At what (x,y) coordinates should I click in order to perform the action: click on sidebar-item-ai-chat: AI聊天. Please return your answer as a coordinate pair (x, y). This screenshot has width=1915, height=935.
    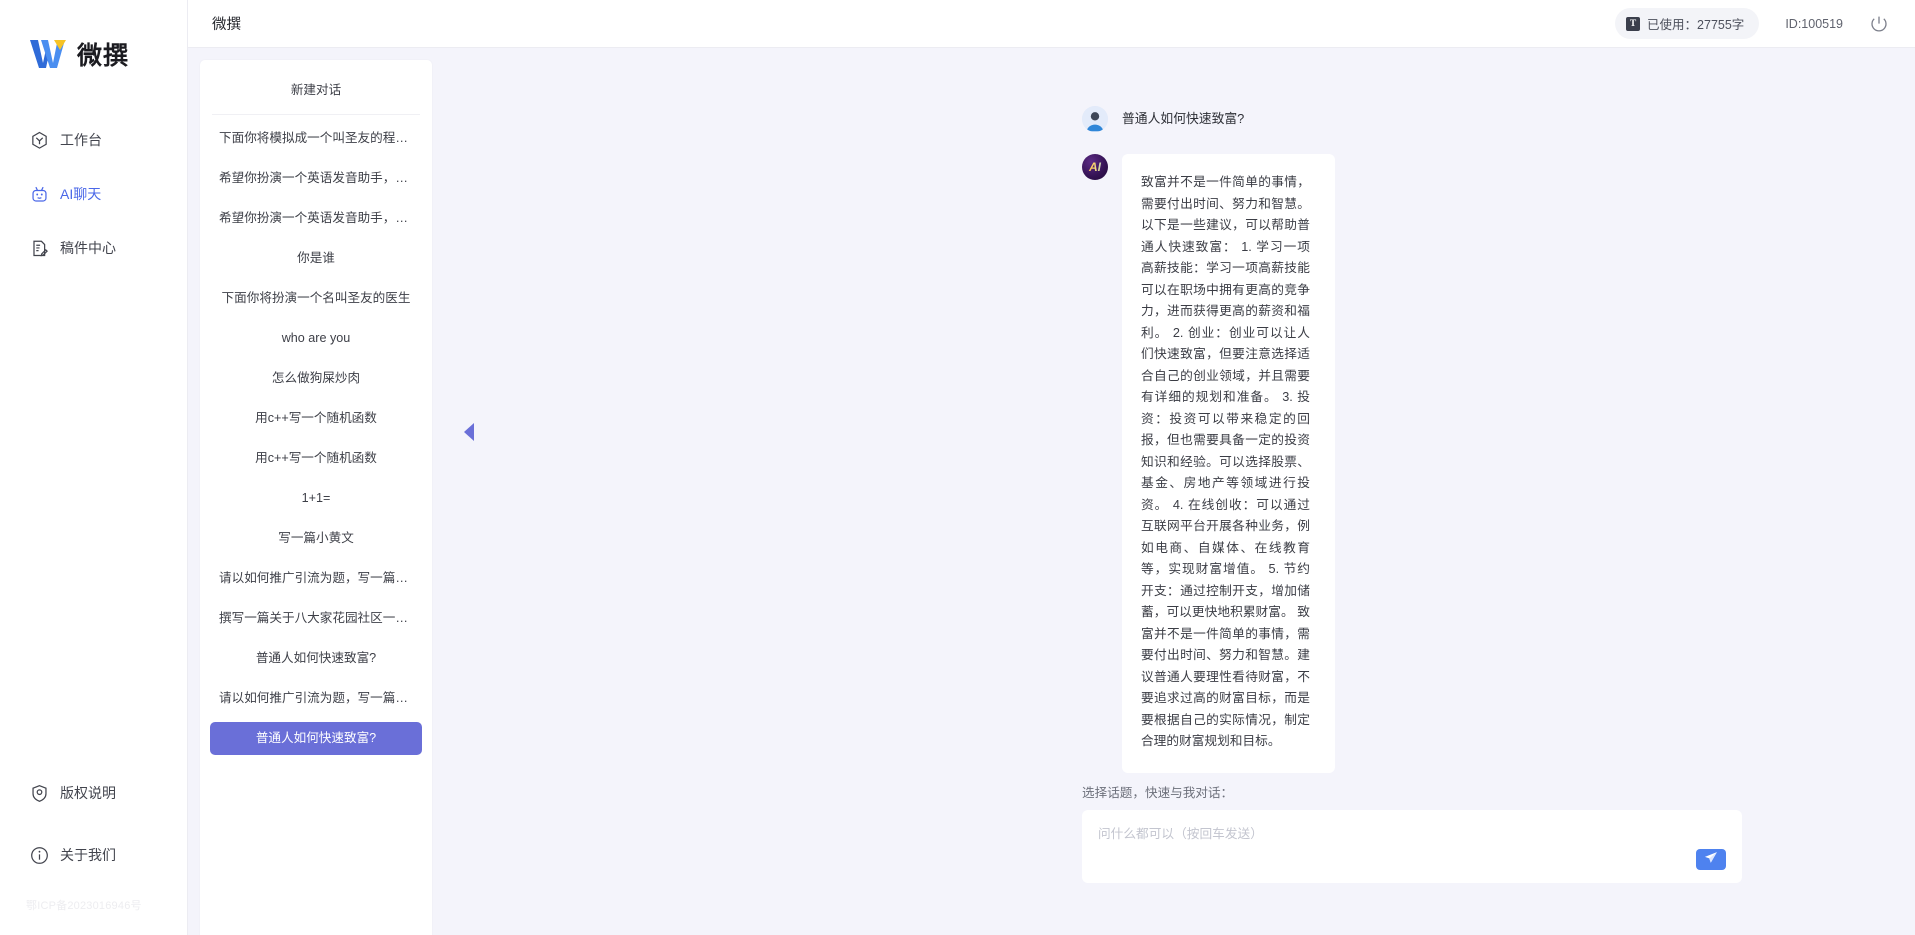
    Looking at the image, I should click on (93, 194).